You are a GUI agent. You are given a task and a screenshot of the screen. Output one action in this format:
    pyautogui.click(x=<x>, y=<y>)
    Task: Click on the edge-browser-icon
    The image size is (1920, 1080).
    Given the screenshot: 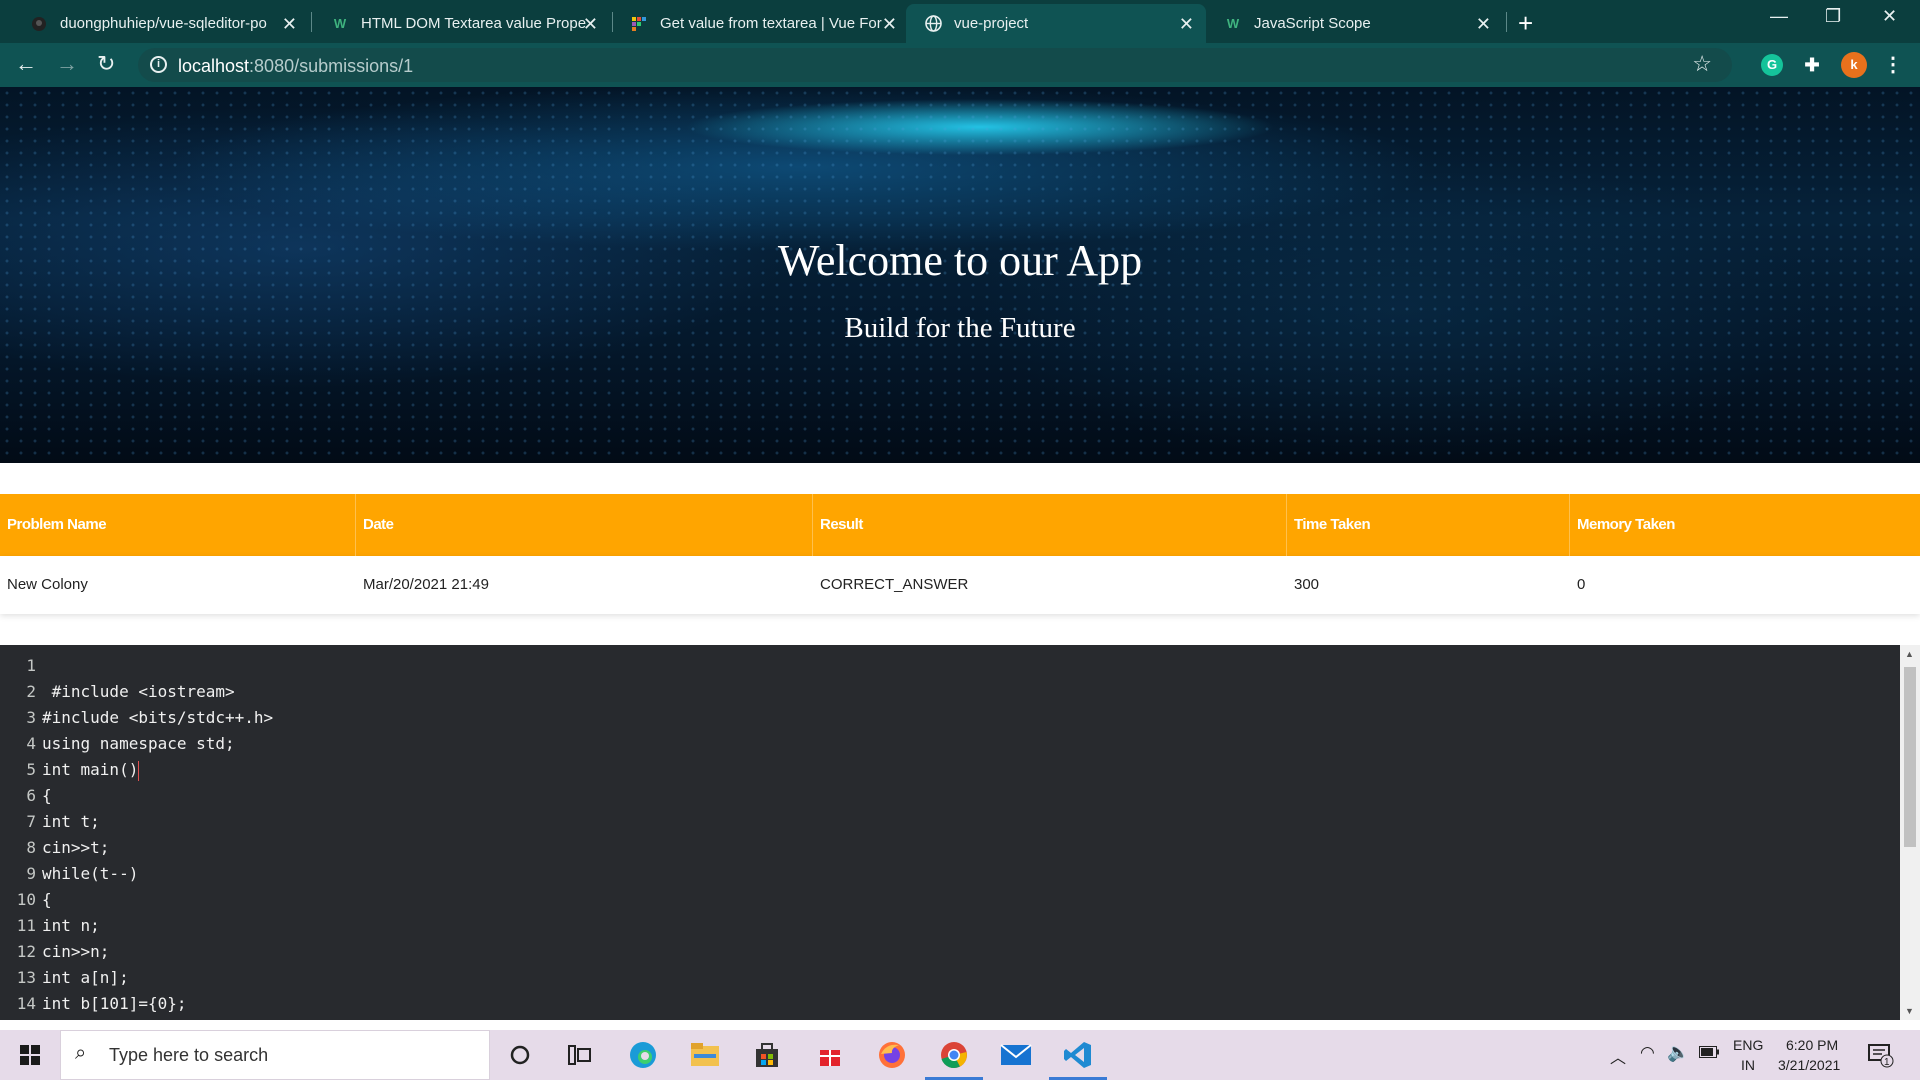 What is the action you would take?
    pyautogui.click(x=643, y=1055)
    